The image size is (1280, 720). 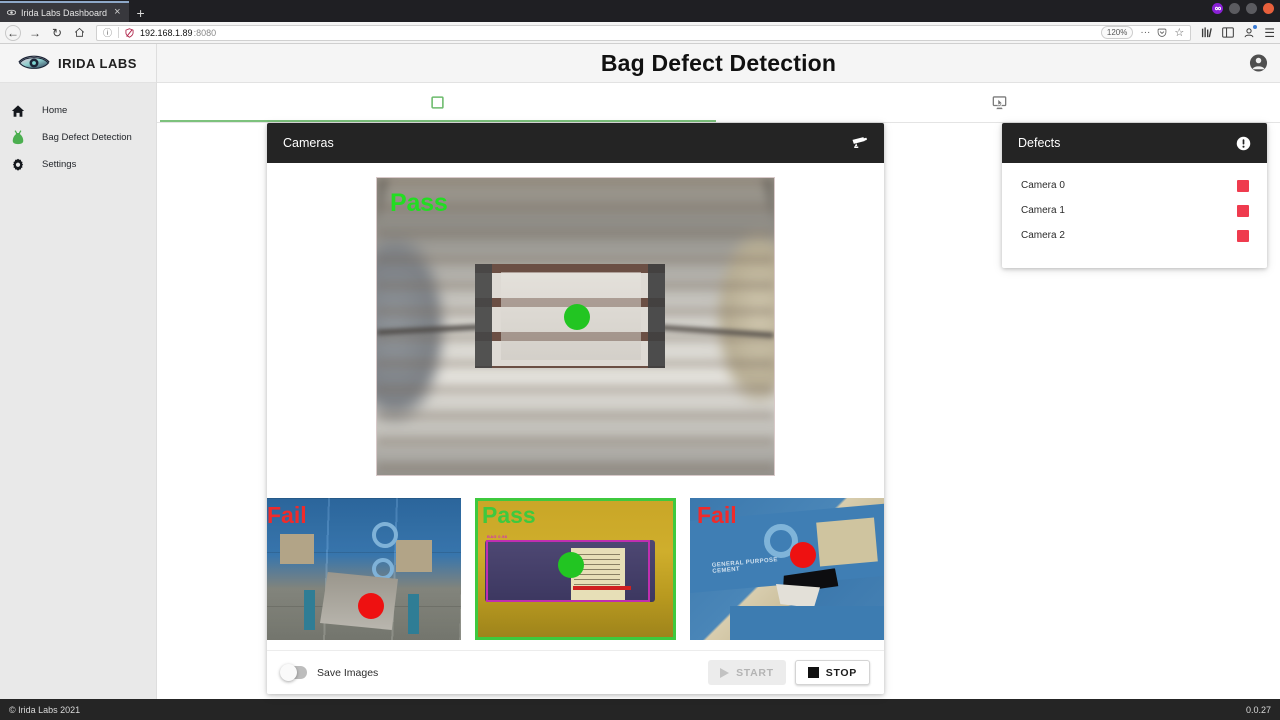 I want to click on tab-cameras, so click(x=438, y=102).